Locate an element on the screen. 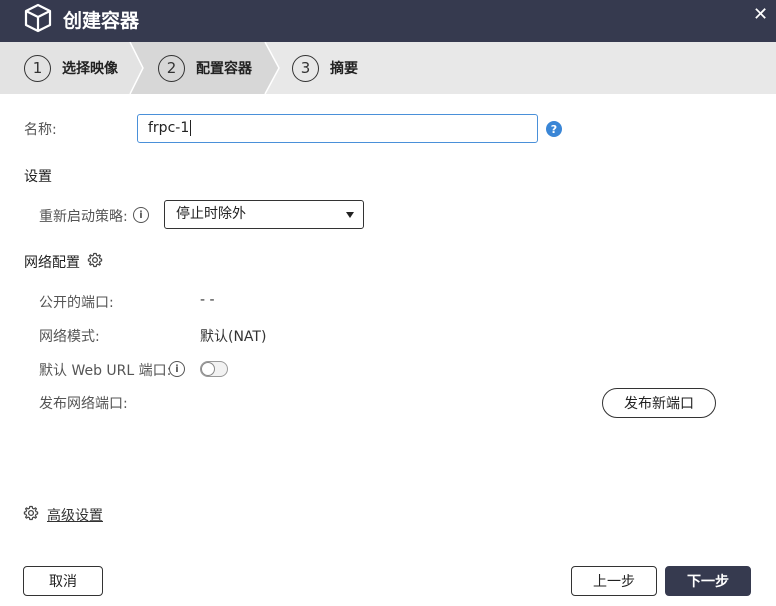 This screenshot has width=776, height=606. wizard-steps: 1 选择映像 2 配置容器 3 摘要 is located at coordinates (388, 68).